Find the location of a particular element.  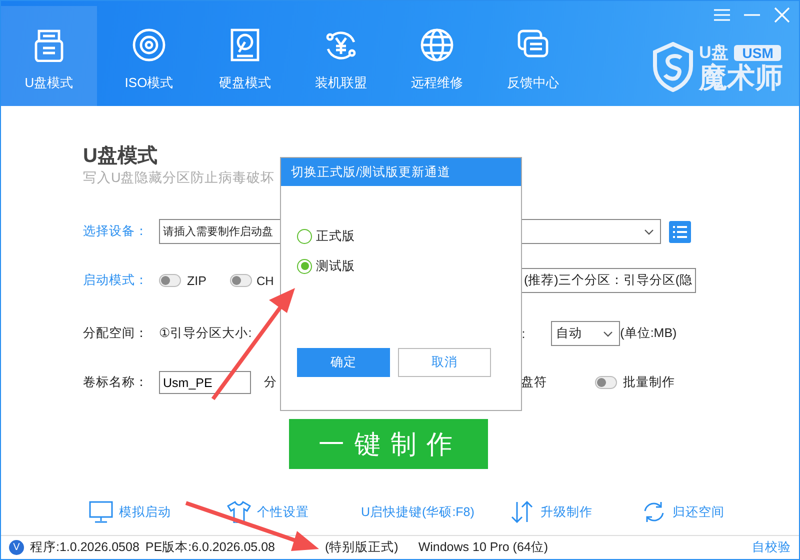

logo-text: U盘 is located at coordinates (713, 52).